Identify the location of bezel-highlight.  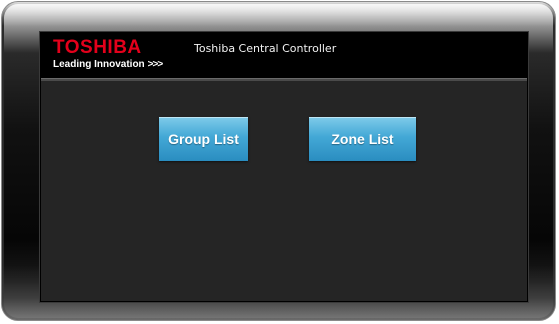
(278, 14).